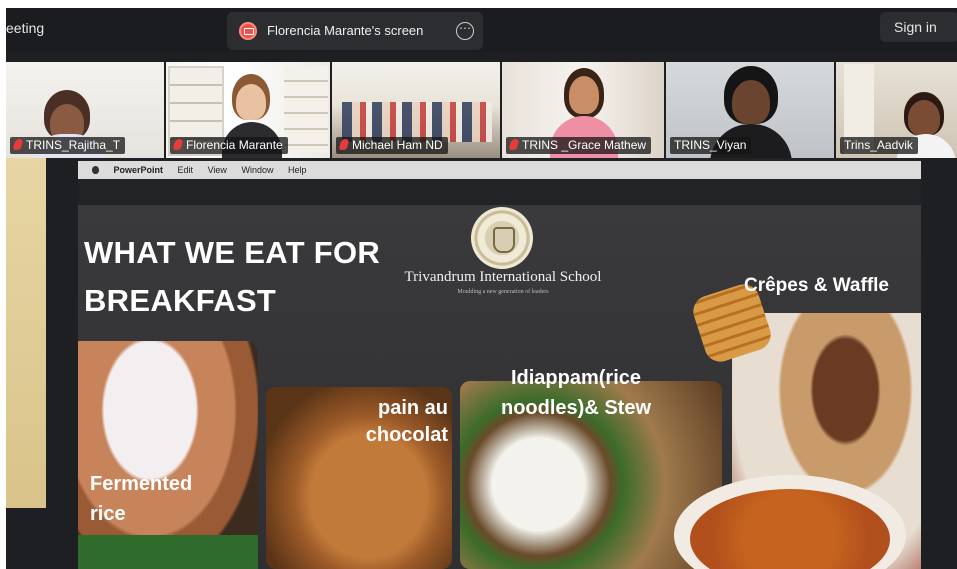 The image size is (957, 569). I want to click on food-label-pain-au-chocolat: pain au chocolat, so click(406, 421).